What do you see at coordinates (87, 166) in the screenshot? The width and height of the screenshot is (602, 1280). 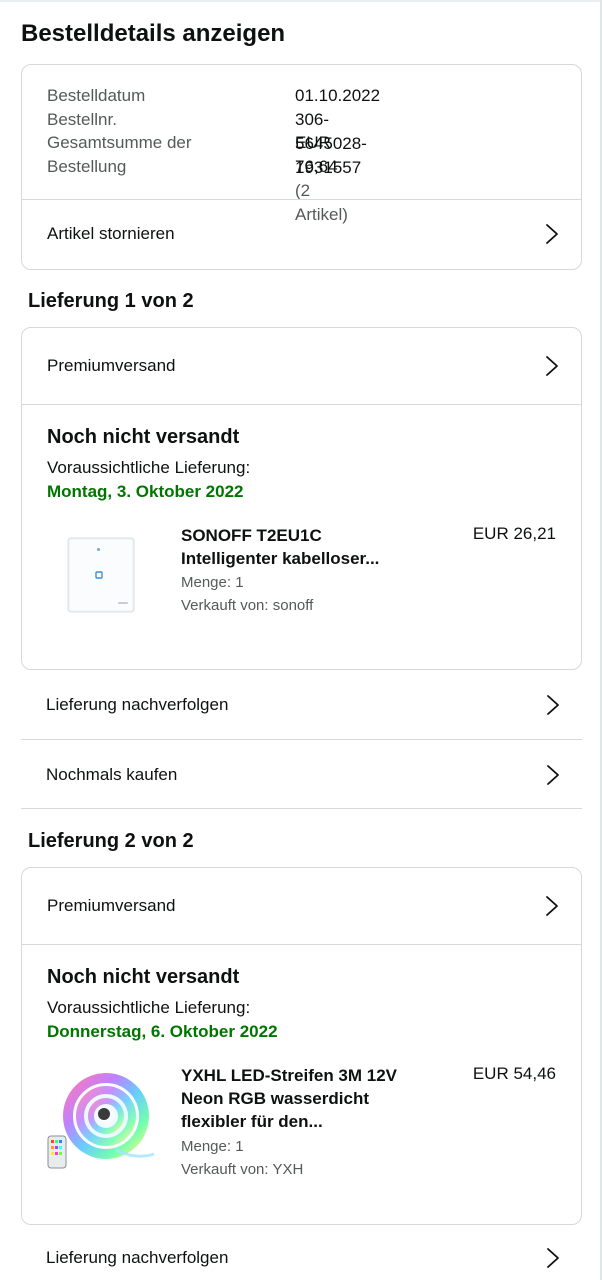 I see `order-total-label-line2: Bestellung` at bounding box center [87, 166].